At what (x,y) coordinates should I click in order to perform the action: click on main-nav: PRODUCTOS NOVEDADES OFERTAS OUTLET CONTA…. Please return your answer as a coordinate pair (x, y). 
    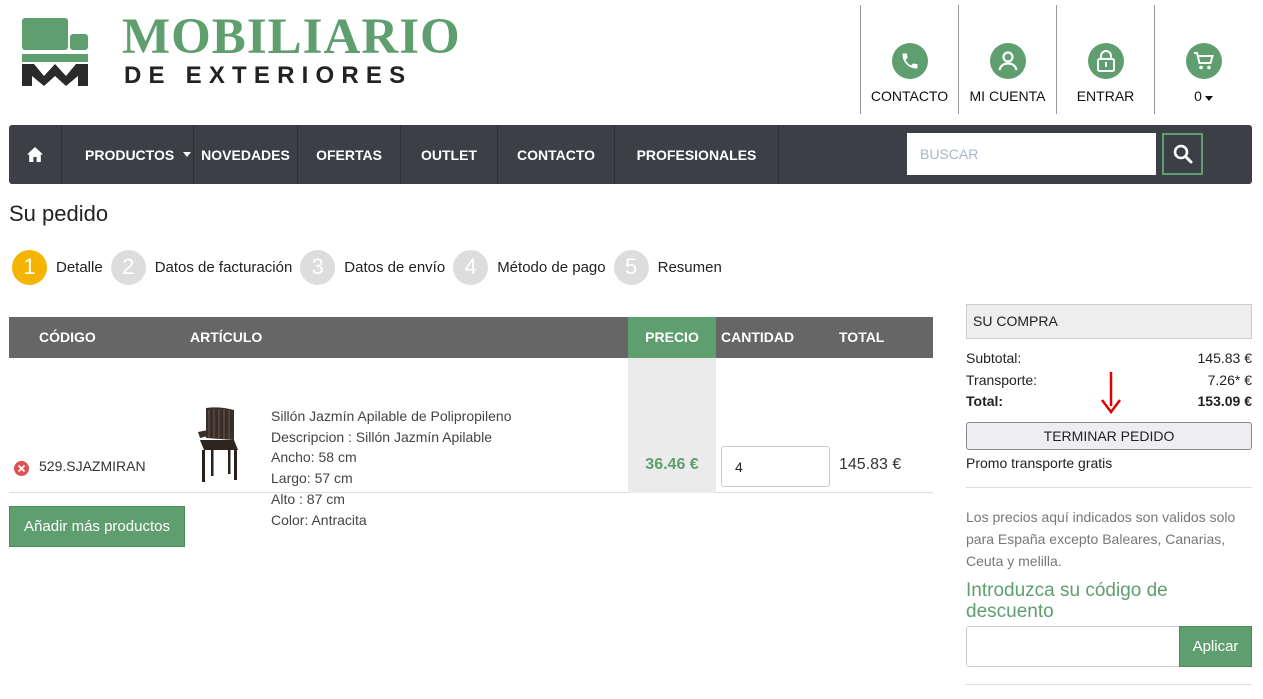
    Looking at the image, I should click on (630, 154).